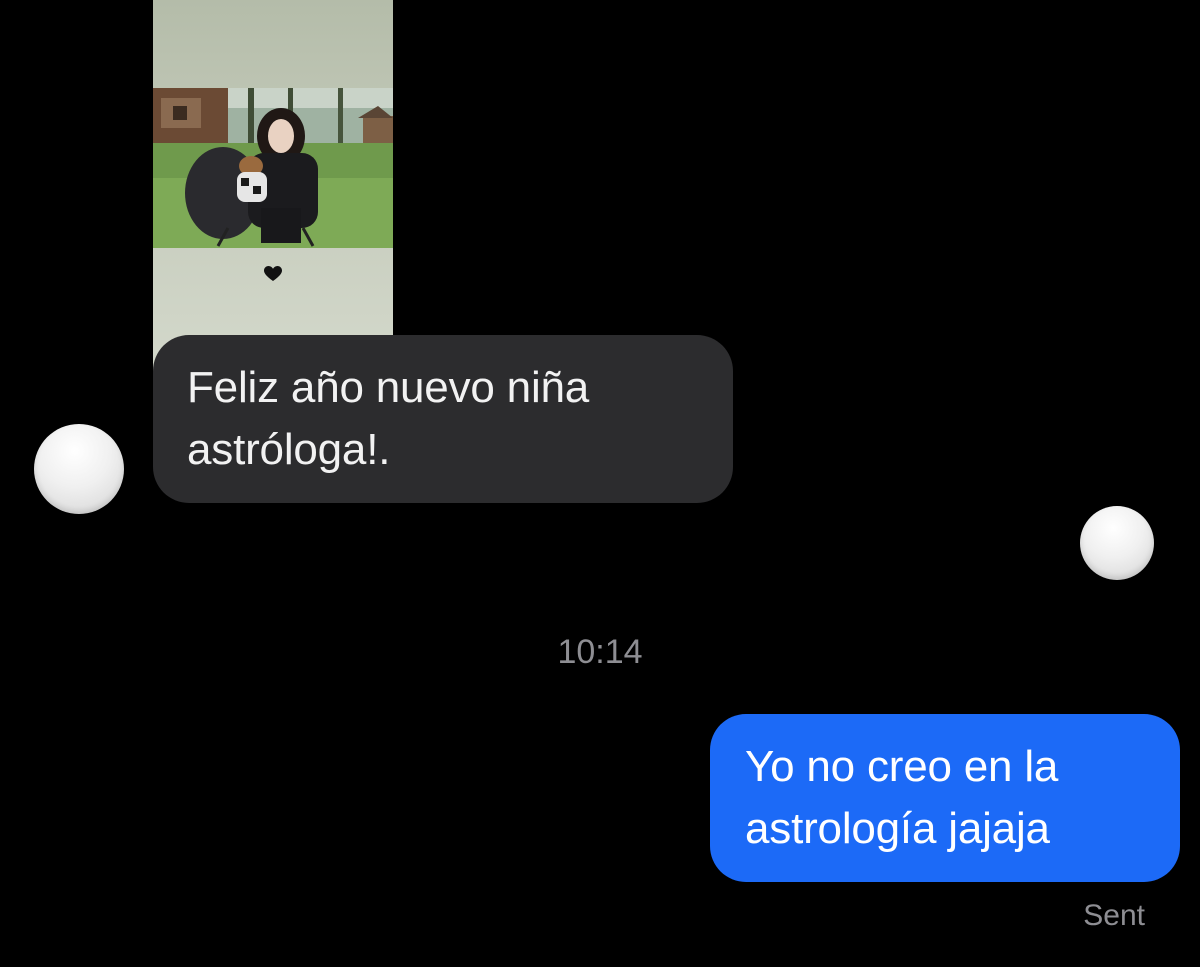 This screenshot has width=1200, height=967. Describe the element at coordinates (1117, 543) in the screenshot. I see `read-receipt-avatar` at that location.